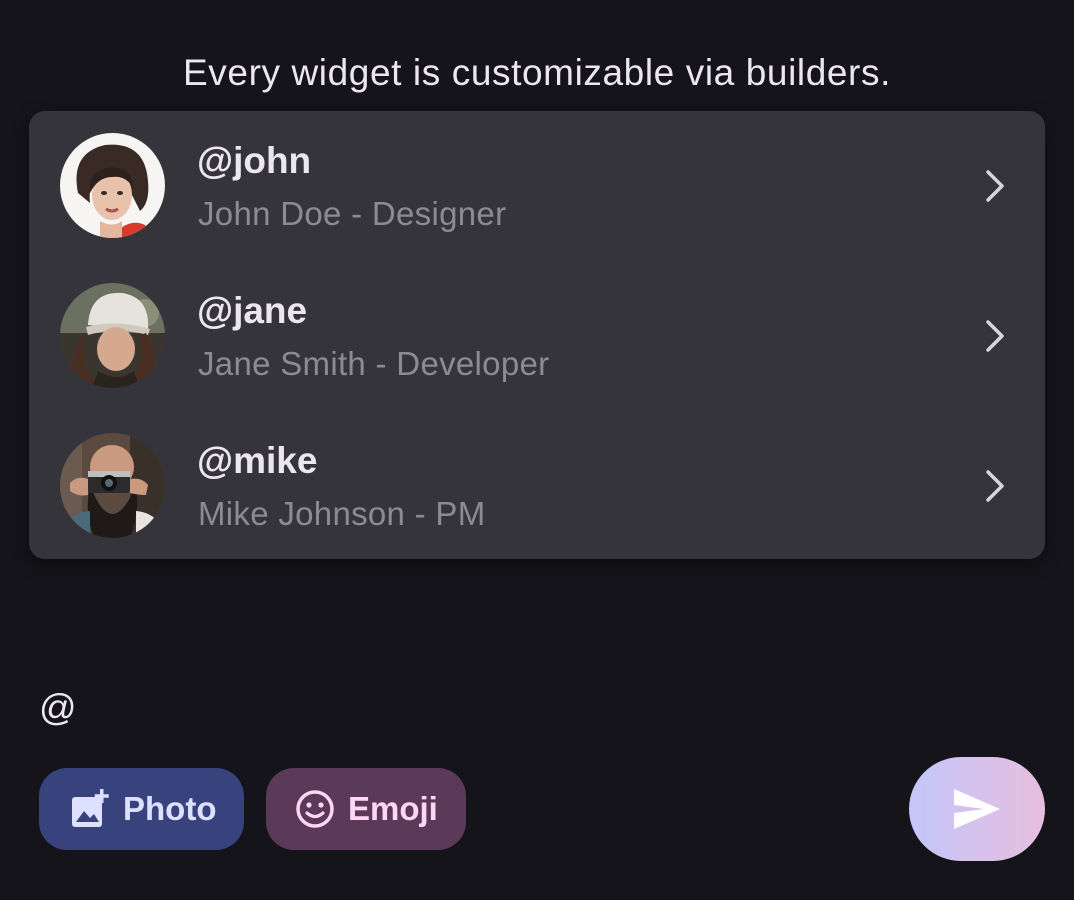  Describe the element at coordinates (393, 808) in the screenshot. I see `emoji-button-label: Emoji` at that location.